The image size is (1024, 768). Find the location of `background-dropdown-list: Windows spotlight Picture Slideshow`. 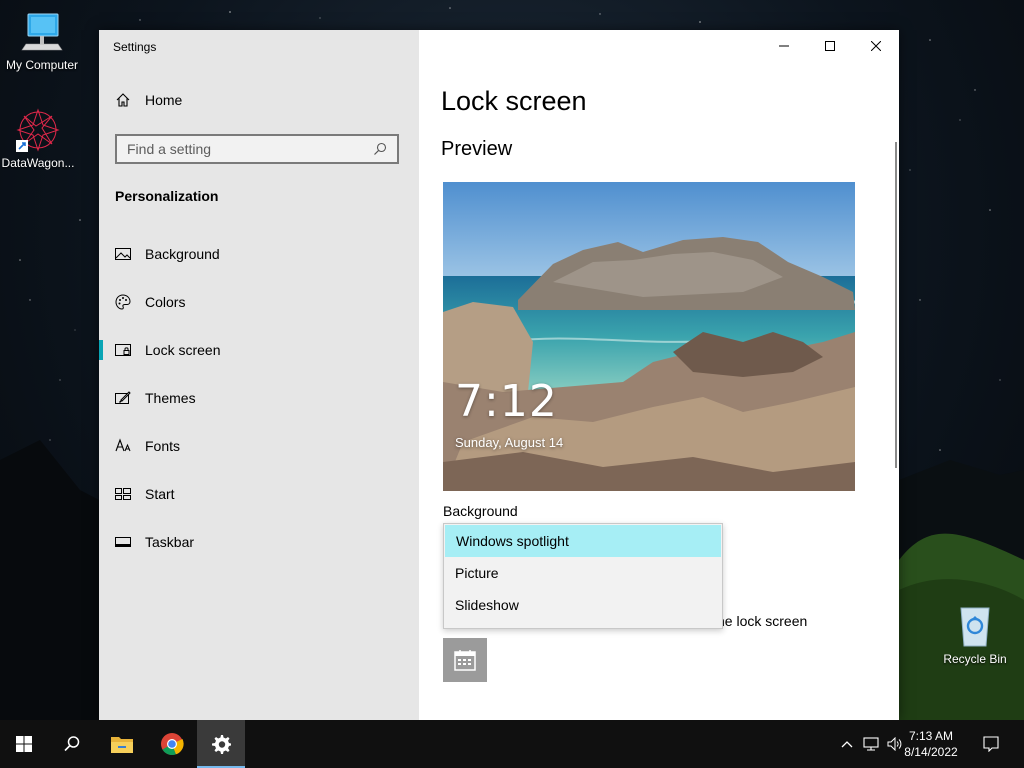

background-dropdown-list: Windows spotlight Picture Slideshow is located at coordinates (583, 576).